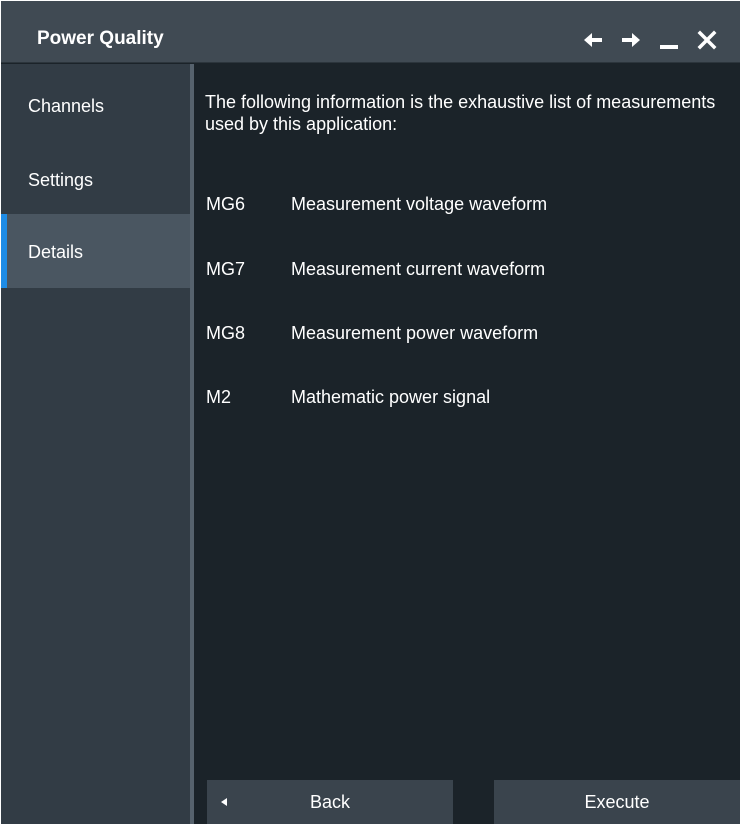  I want to click on measurement-row: MG6 Measurement voltage waveform, so click(466, 205).